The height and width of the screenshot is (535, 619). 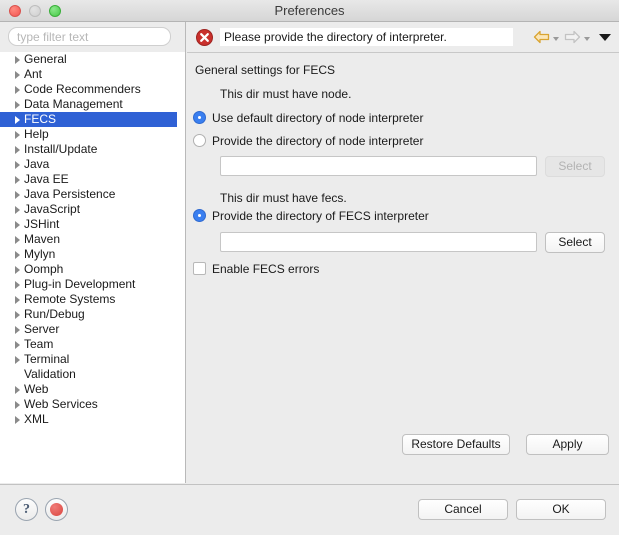 What do you see at coordinates (50, 374) in the screenshot?
I see `sidebar-item-label: Validation` at bounding box center [50, 374].